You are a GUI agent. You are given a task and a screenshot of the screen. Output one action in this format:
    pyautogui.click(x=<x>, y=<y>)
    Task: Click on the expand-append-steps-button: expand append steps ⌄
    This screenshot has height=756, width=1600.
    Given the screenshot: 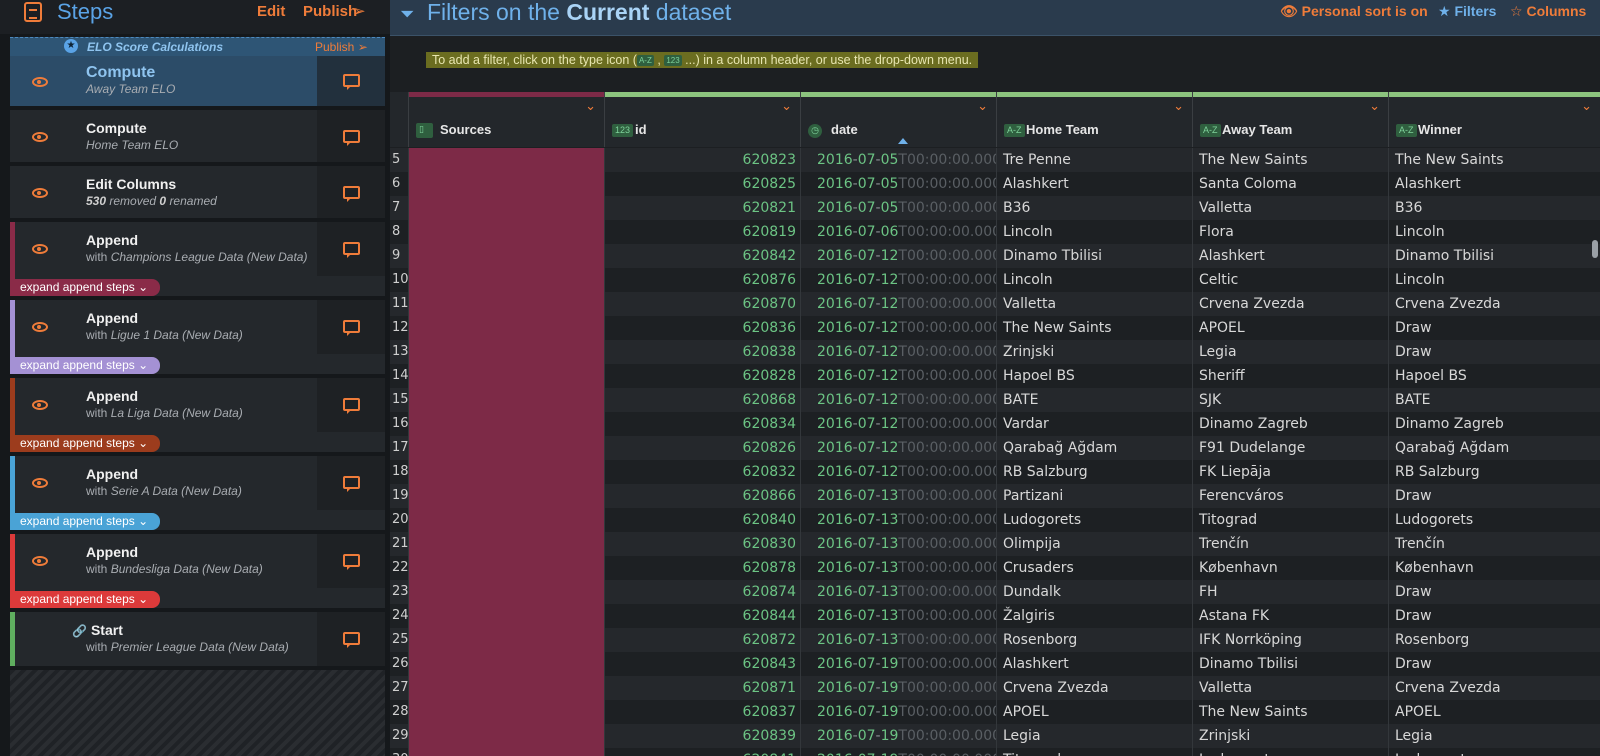 What is the action you would take?
    pyautogui.click(x=85, y=521)
    